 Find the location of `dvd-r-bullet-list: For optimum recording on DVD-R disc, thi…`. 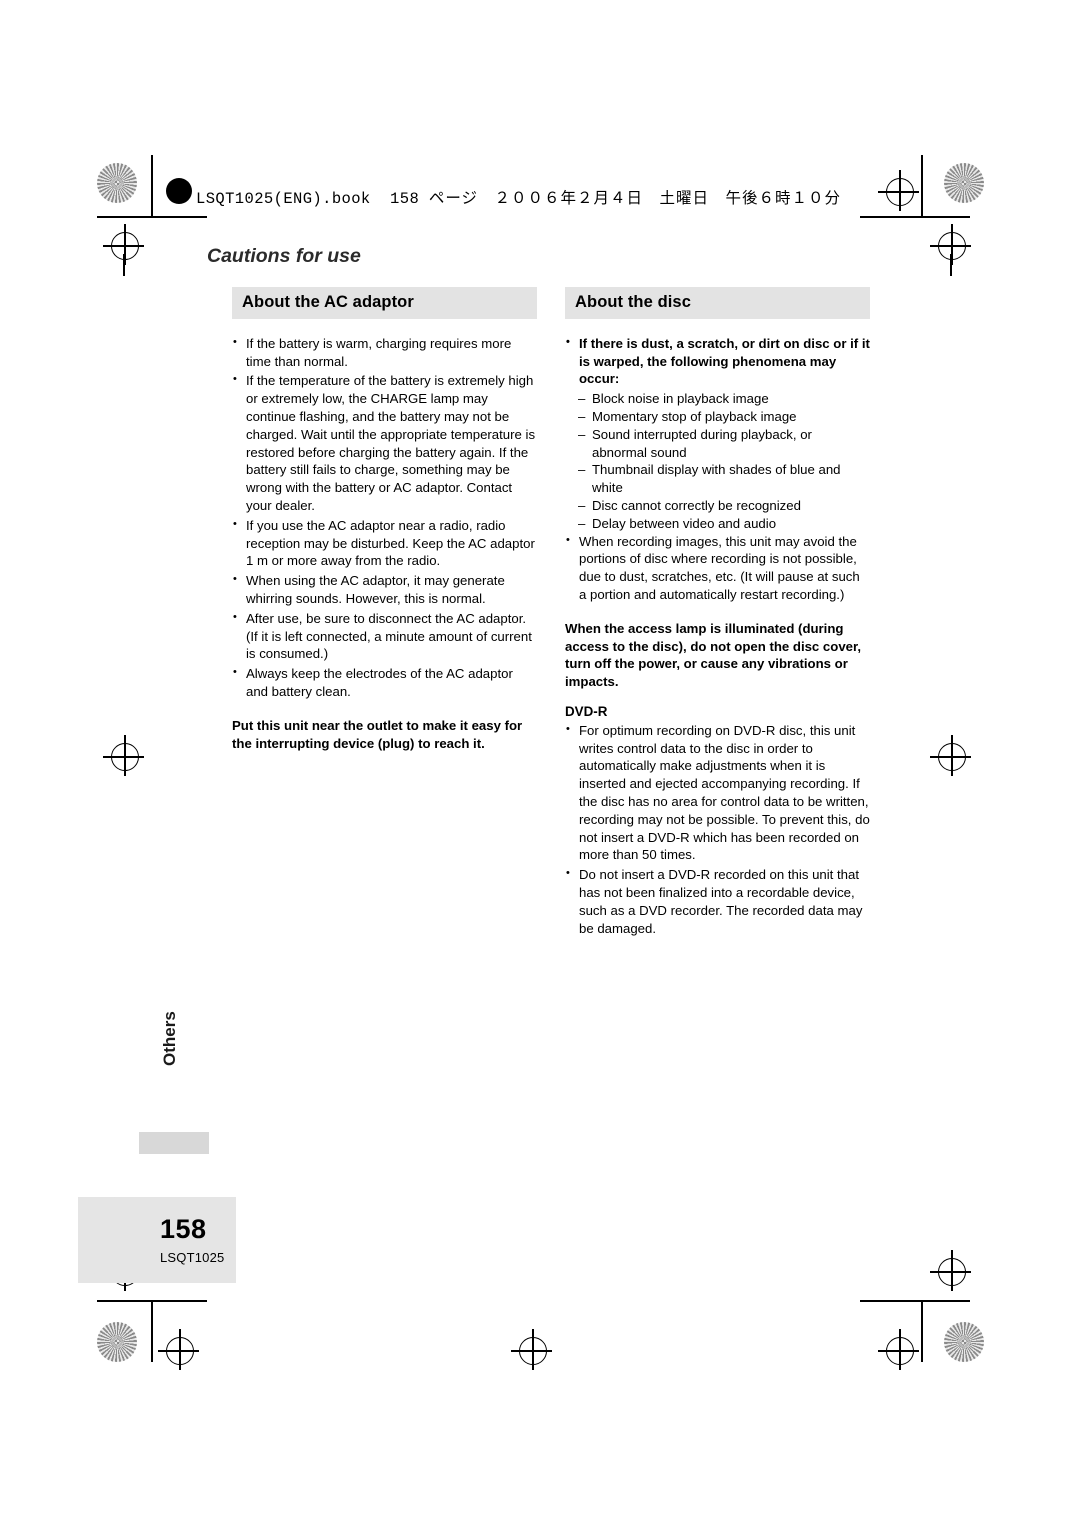

dvd-r-bullet-list: For optimum recording on DVD-R disc, thi… is located at coordinates (717, 829).